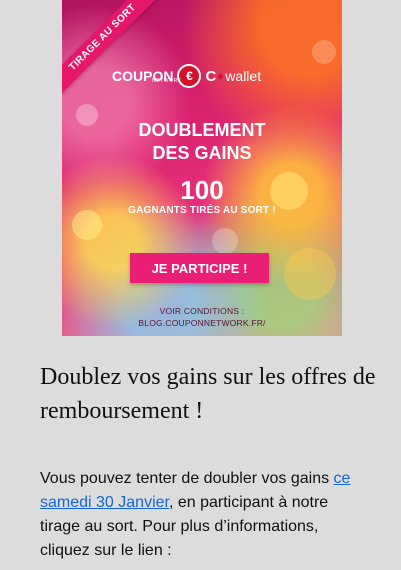  What do you see at coordinates (243, 76) in the screenshot?
I see `logo-wallet-text: wallet` at bounding box center [243, 76].